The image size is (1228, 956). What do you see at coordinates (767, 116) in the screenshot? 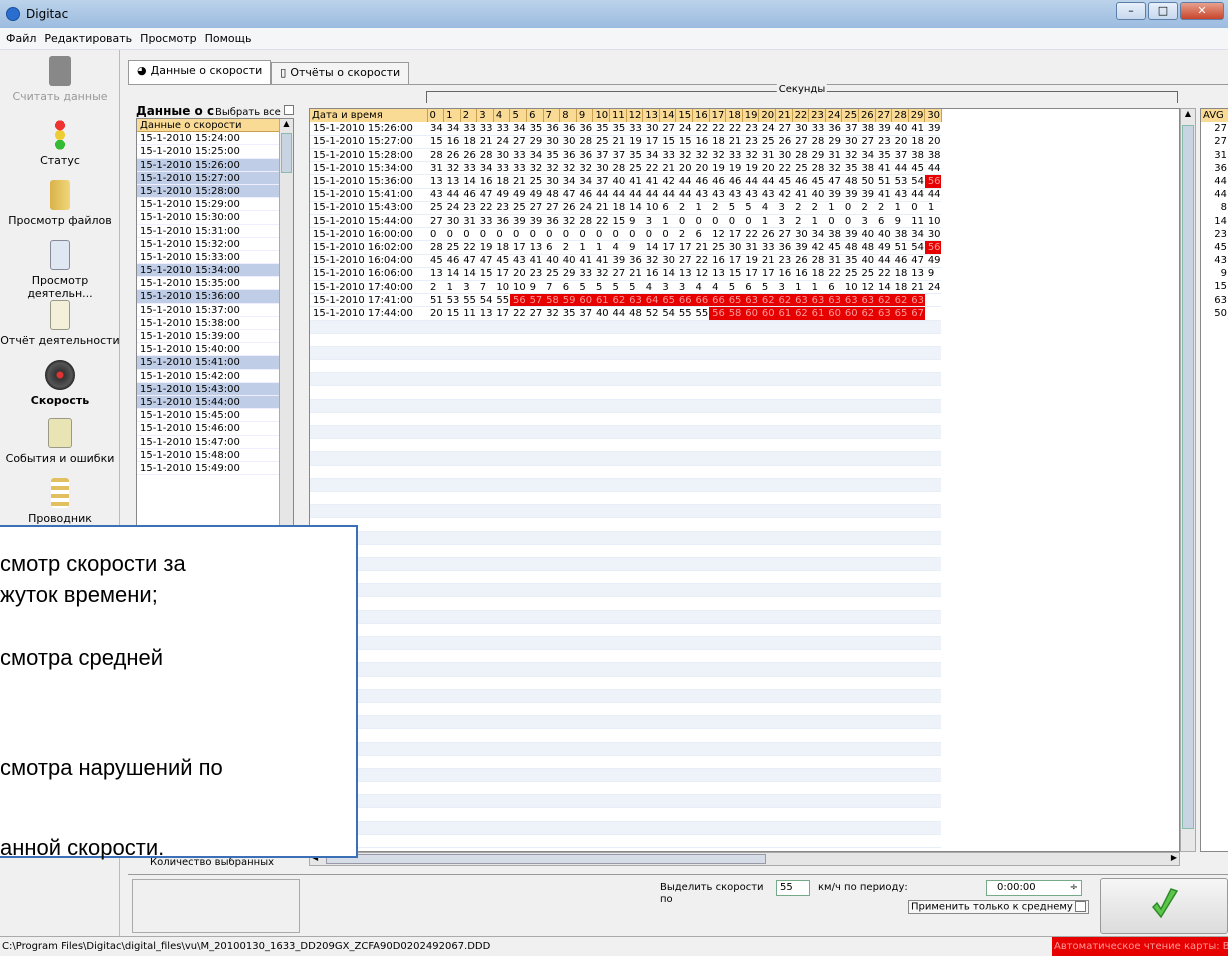
I see `column-header-second: 20` at bounding box center [767, 116].